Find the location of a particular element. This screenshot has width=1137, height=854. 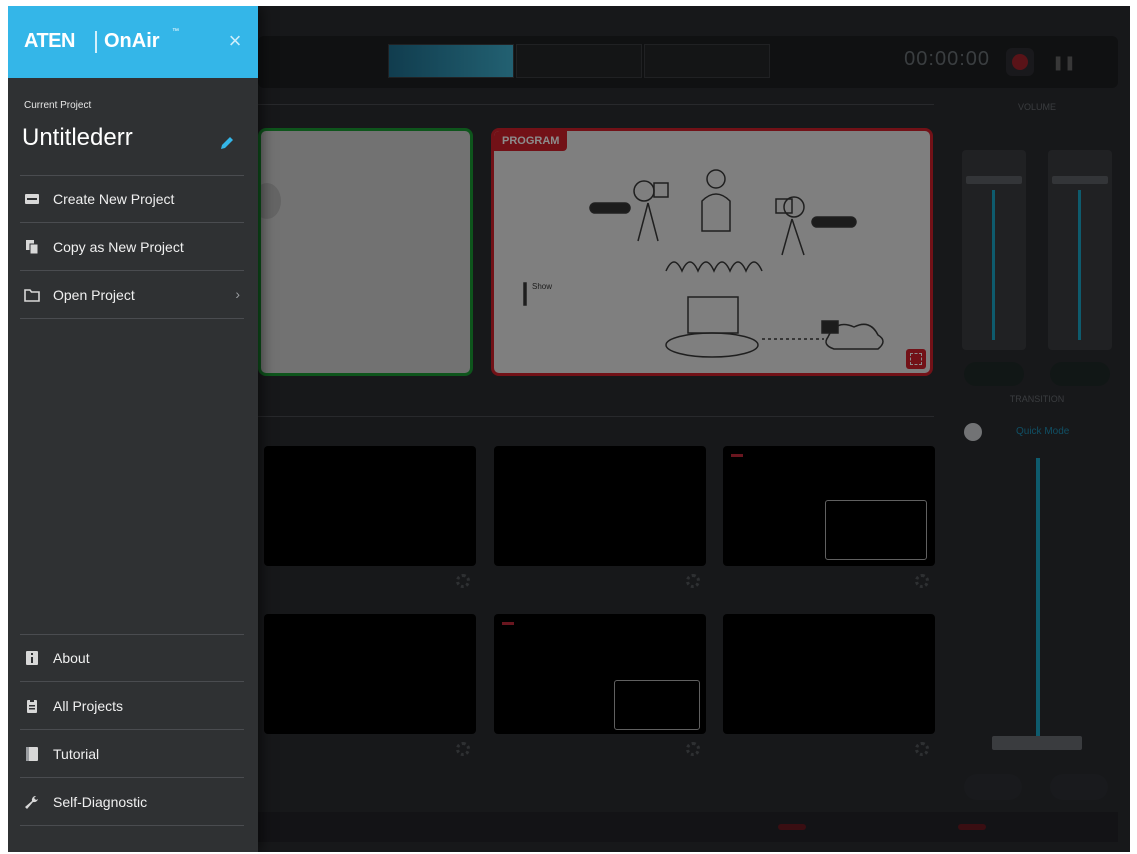

timecode-display: 00:00:00 is located at coordinates (947, 59).